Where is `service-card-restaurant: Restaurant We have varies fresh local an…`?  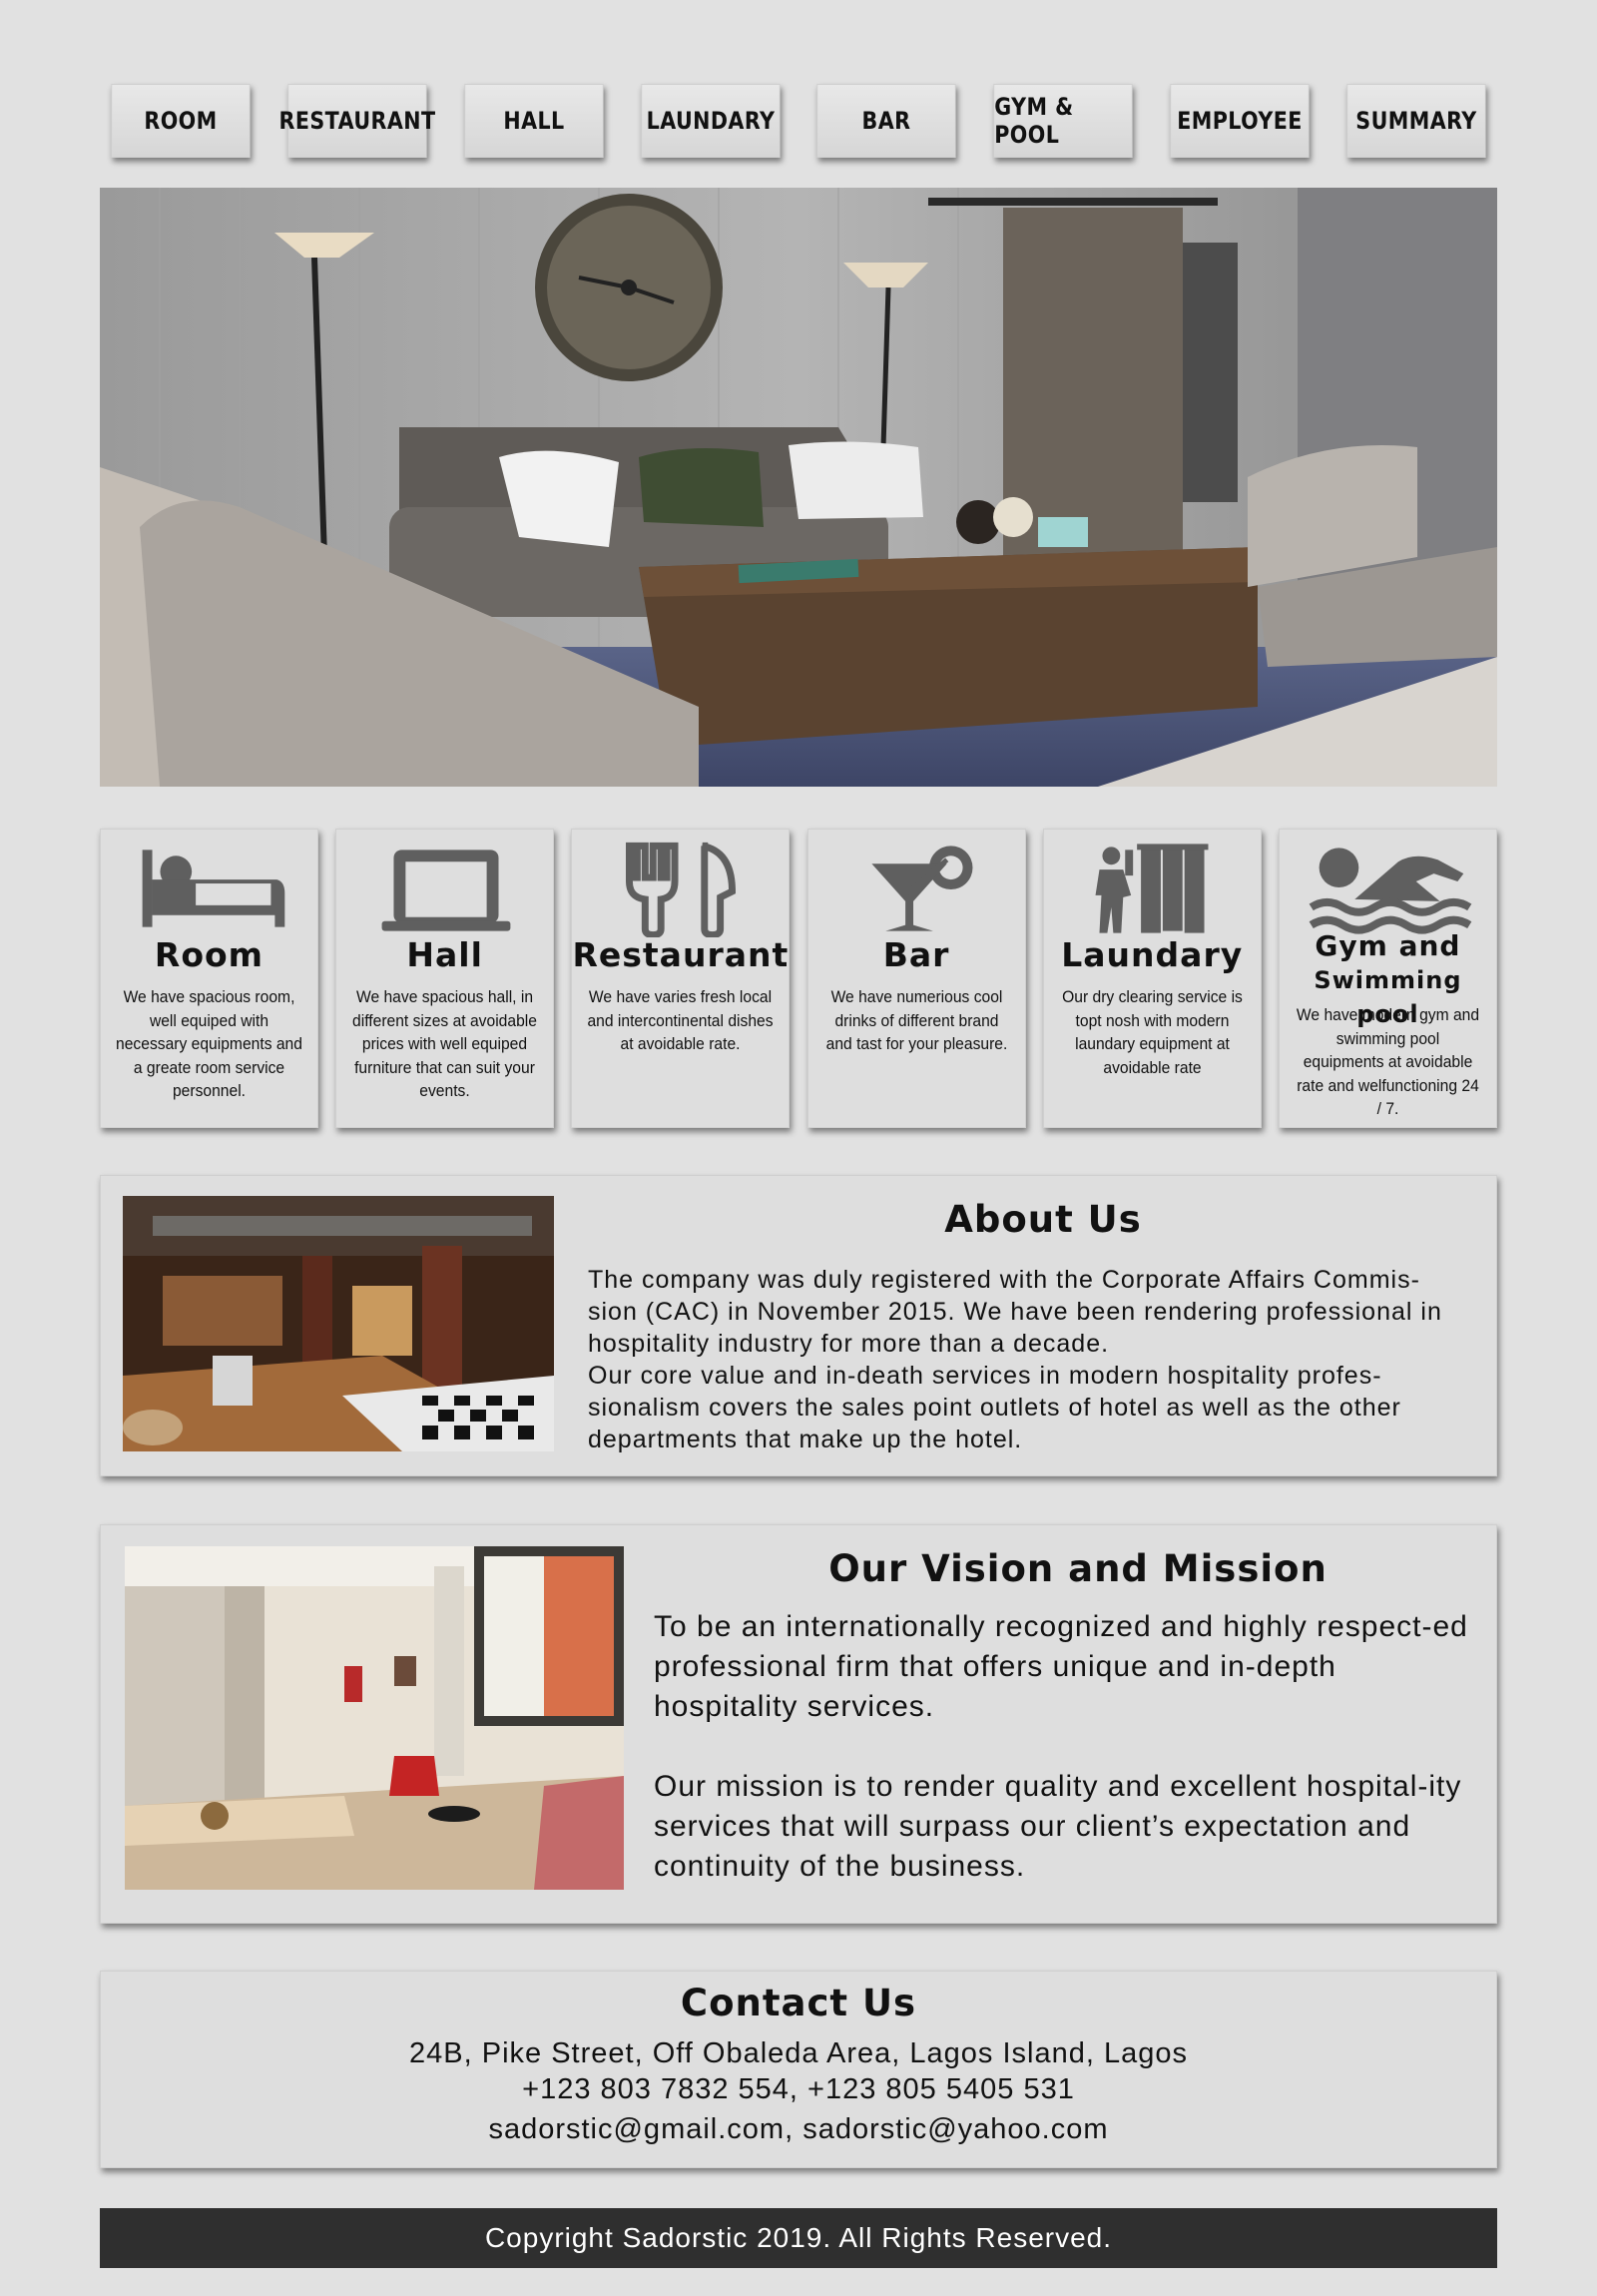 service-card-restaurant: Restaurant We have varies fresh local an… is located at coordinates (681, 979).